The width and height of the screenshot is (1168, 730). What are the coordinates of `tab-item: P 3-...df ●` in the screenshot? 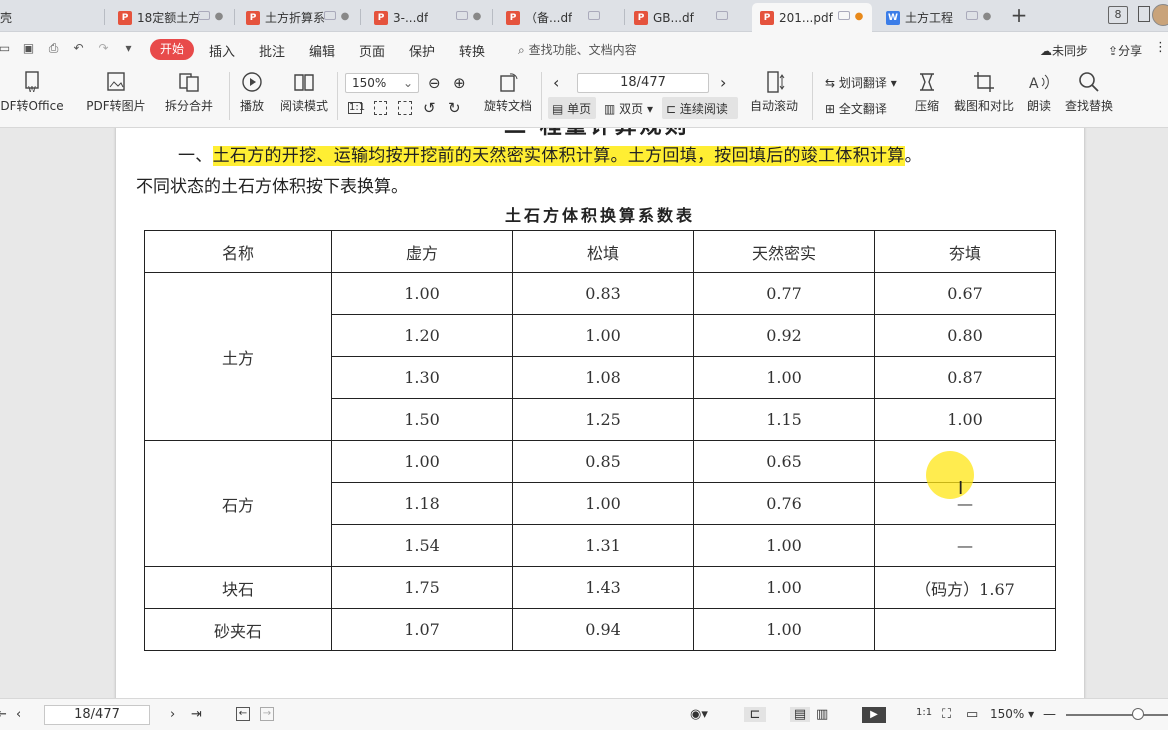 It's located at (428, 17).